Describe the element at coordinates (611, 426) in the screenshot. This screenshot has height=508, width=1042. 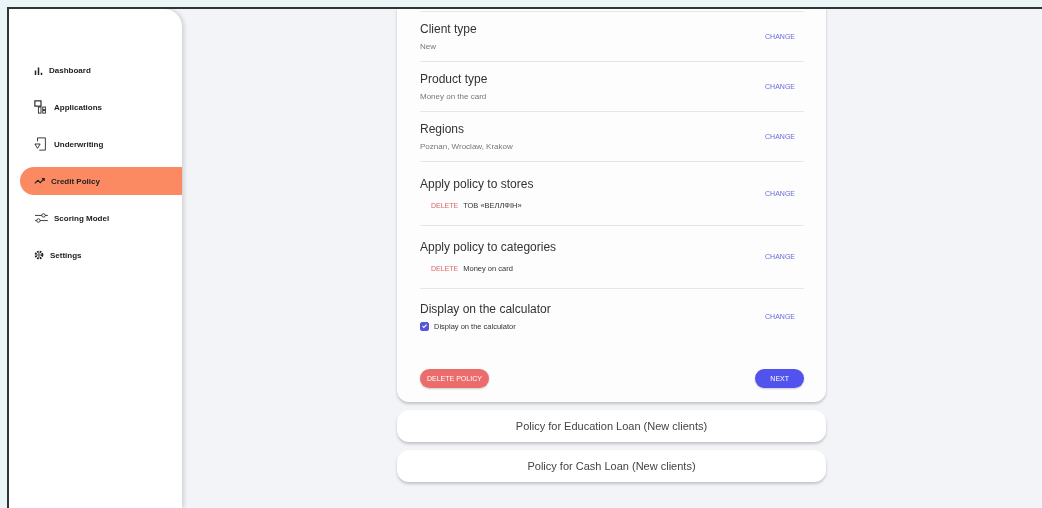
I see `policy-accordion: Policy for Education Loan (New clients)` at that location.